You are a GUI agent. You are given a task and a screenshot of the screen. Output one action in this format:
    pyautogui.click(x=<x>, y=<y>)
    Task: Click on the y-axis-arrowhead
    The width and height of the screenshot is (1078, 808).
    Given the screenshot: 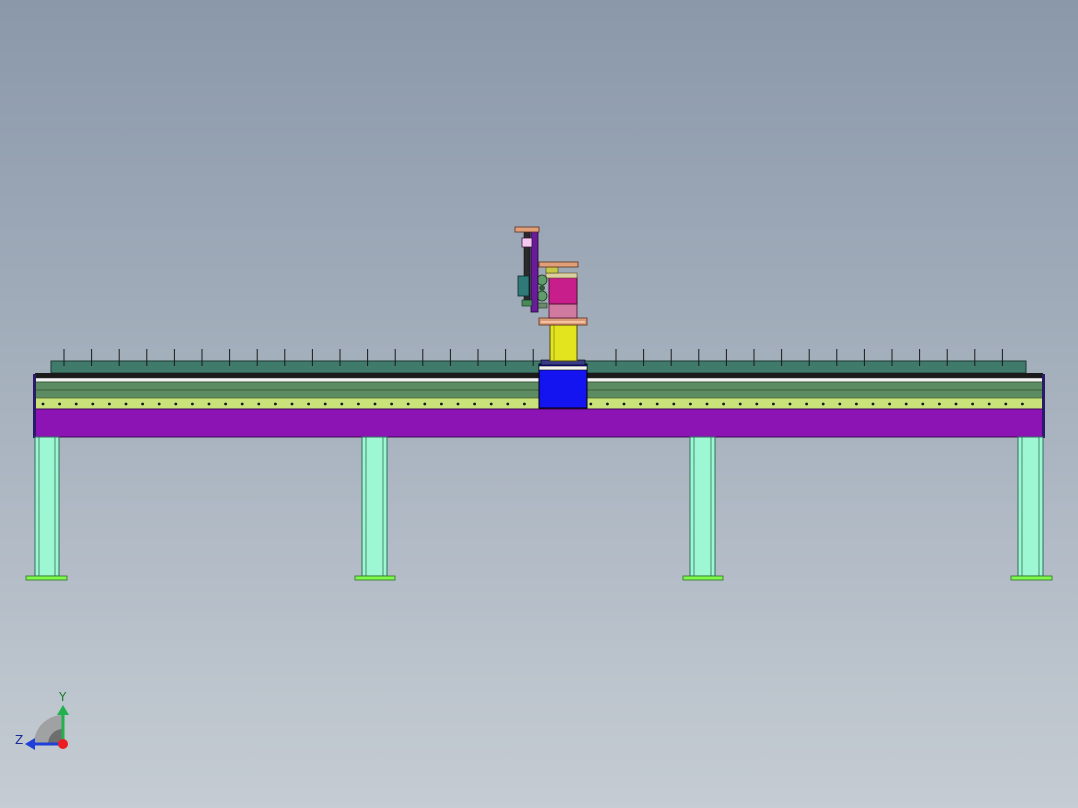 What is the action you would take?
    pyautogui.click(x=63, y=710)
    